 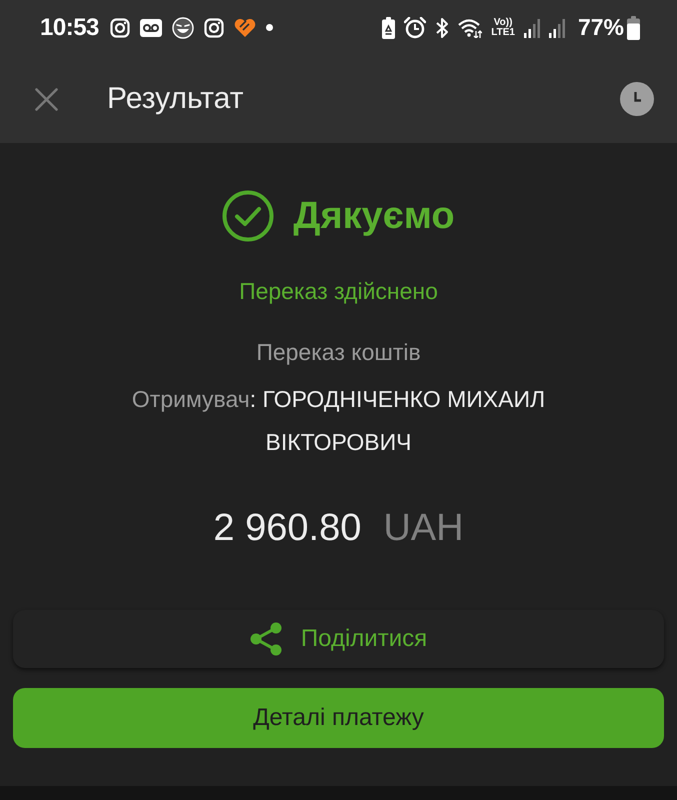 I want to click on operation-type: Переказ коштів, so click(x=338, y=352).